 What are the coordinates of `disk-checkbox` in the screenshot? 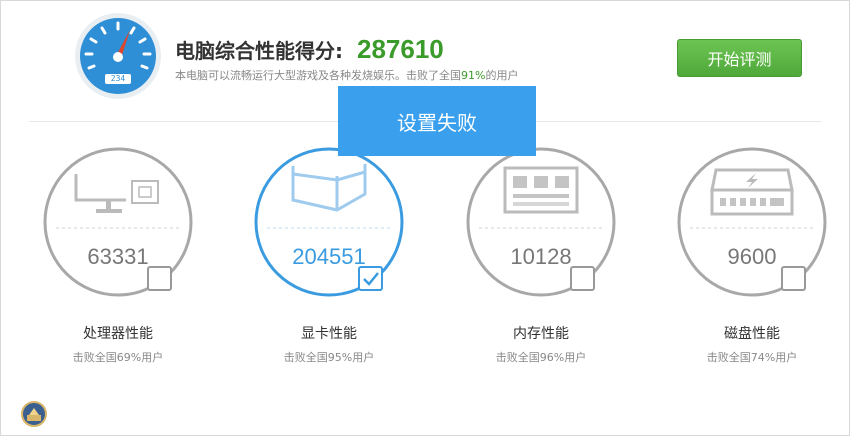 It's located at (793, 278).